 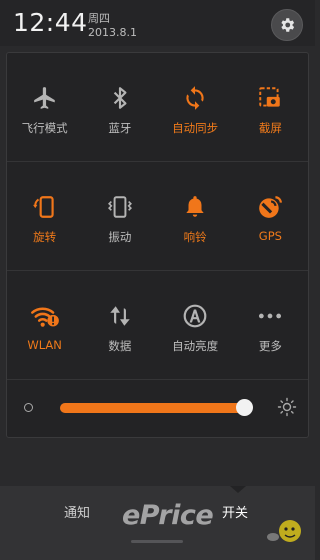 I want to click on toggle-wifi: WLAN, so click(x=44, y=325).